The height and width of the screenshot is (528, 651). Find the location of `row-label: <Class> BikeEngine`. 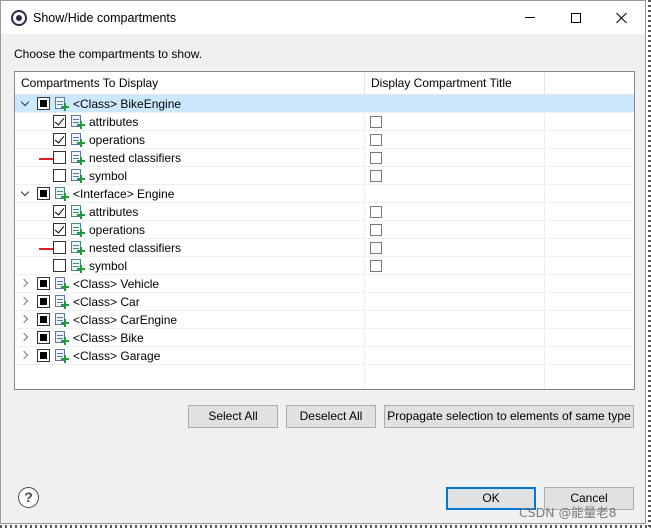

row-label: <Class> BikeEngine is located at coordinates (127, 104).